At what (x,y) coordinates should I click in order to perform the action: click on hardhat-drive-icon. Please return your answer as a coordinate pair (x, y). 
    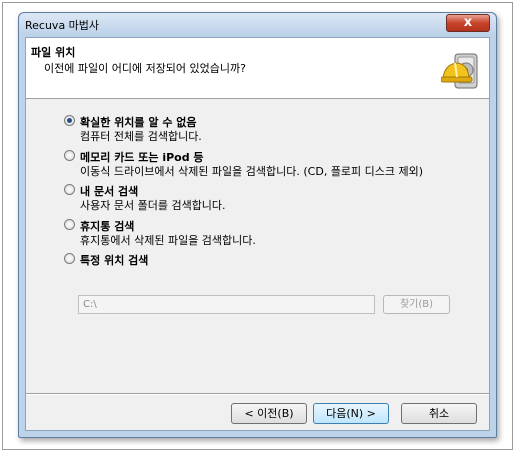
    Looking at the image, I should click on (459, 71).